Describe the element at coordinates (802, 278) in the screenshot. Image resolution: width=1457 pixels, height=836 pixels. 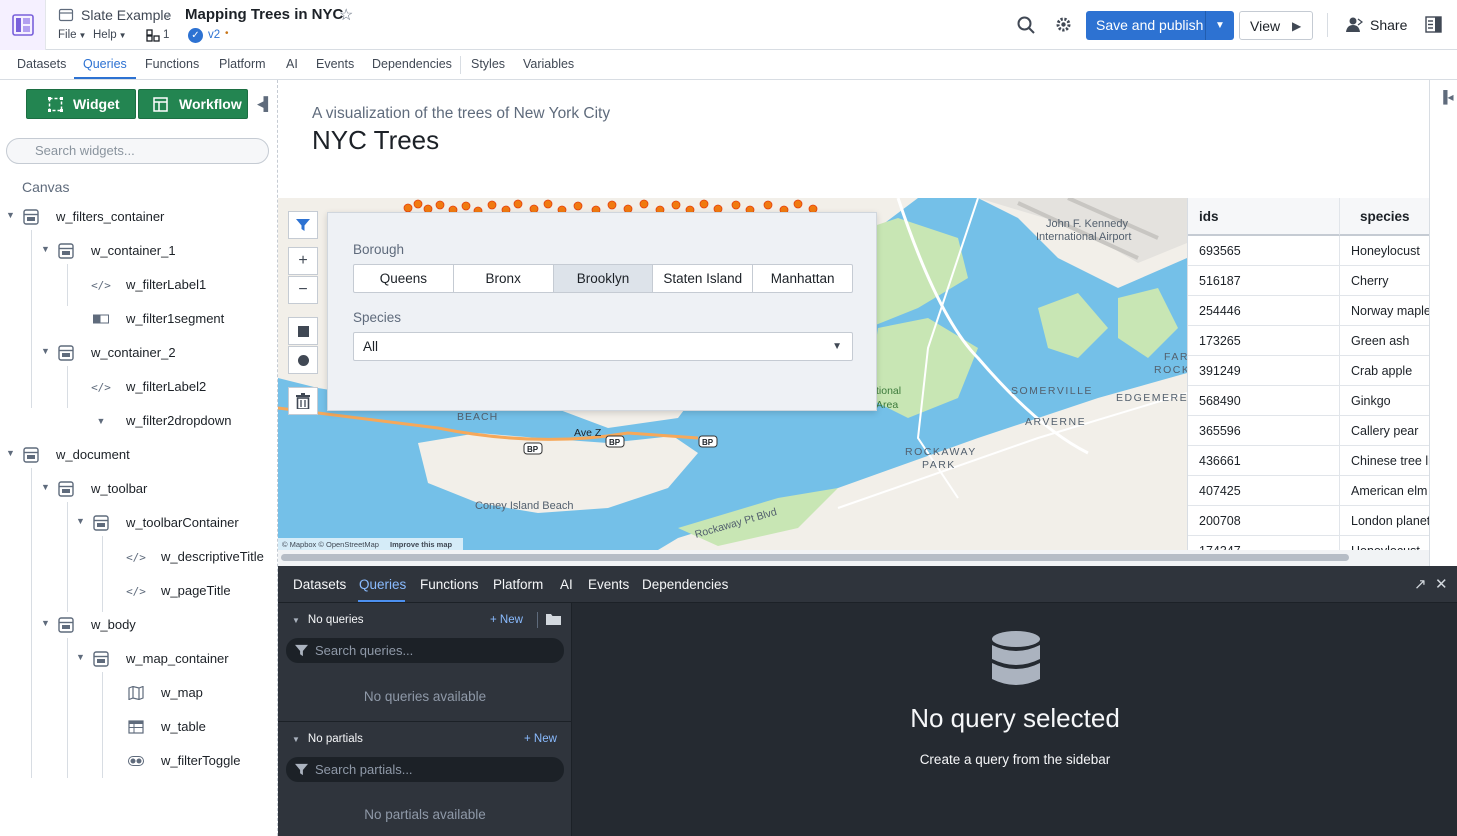
I see `segment-manhattan: Manhattan` at that location.